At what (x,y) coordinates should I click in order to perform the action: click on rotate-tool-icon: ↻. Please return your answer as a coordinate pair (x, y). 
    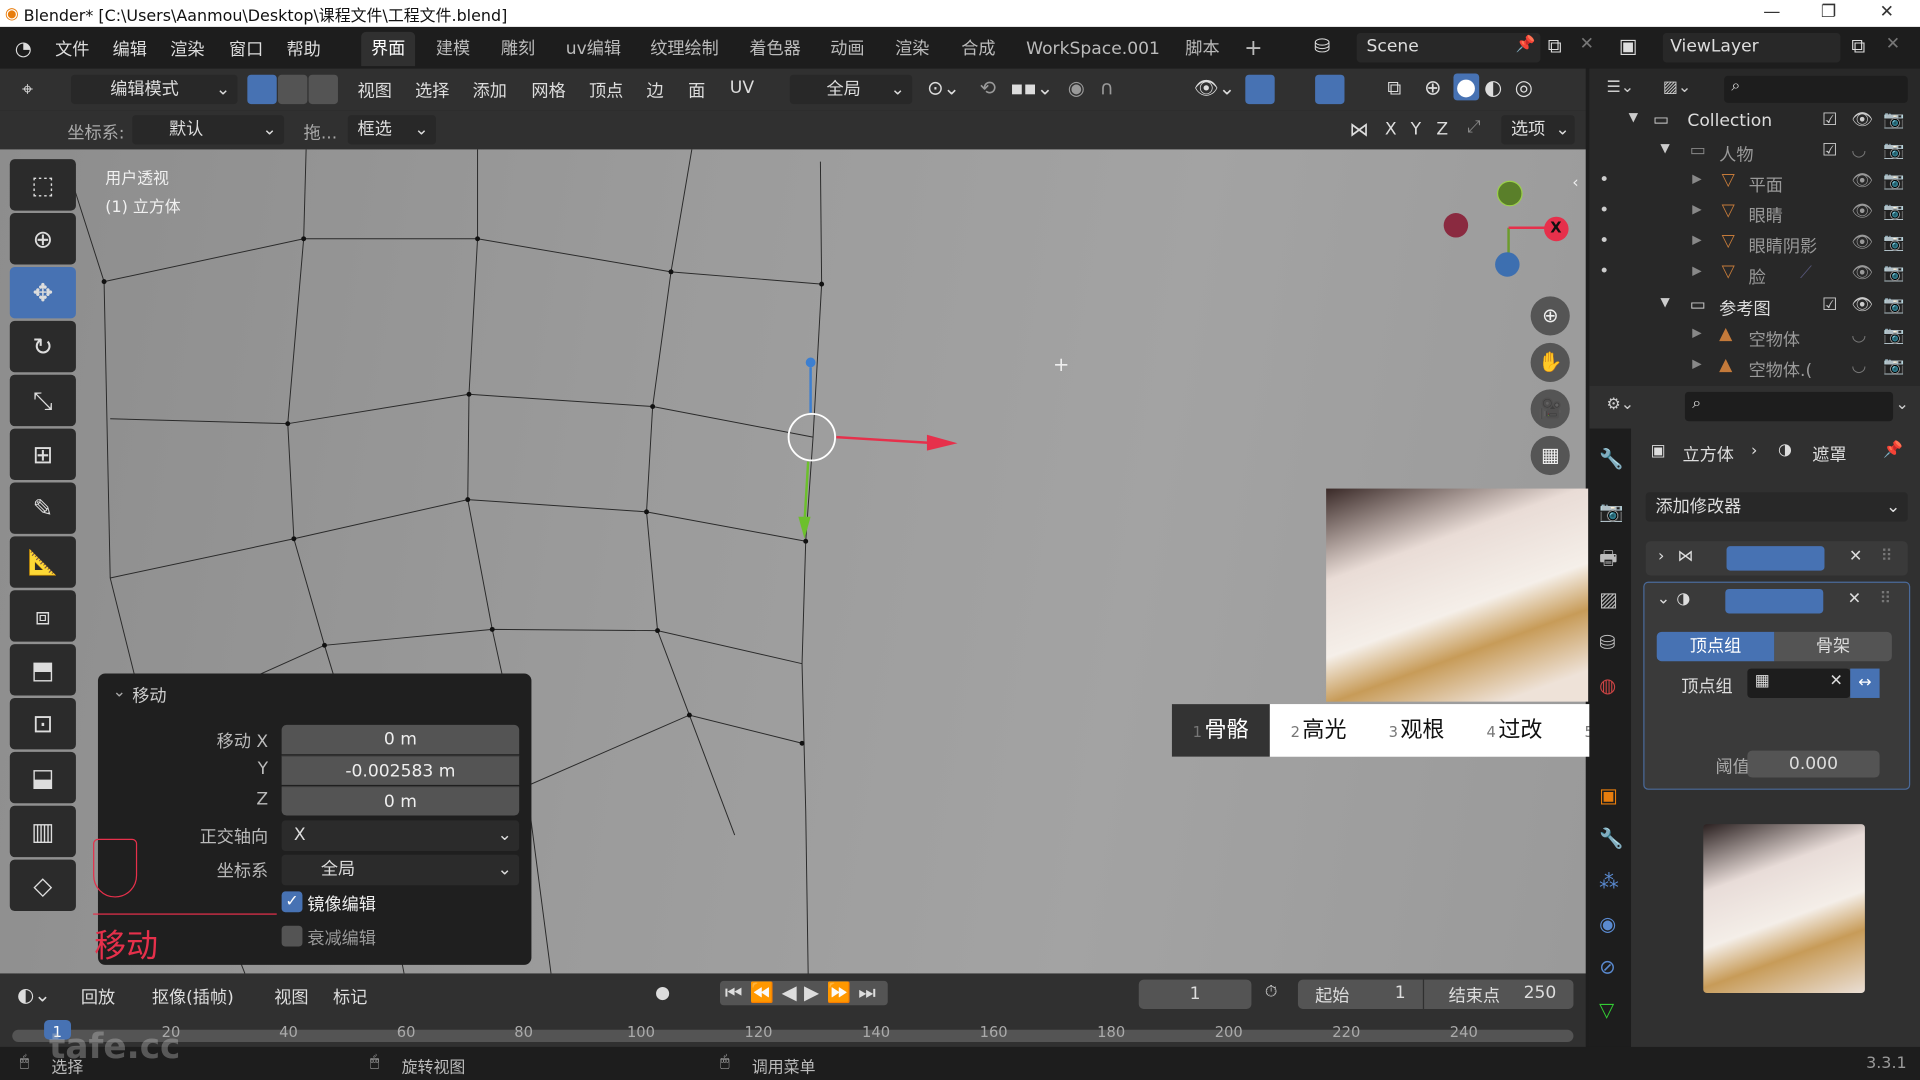
    Looking at the image, I should click on (42, 346).